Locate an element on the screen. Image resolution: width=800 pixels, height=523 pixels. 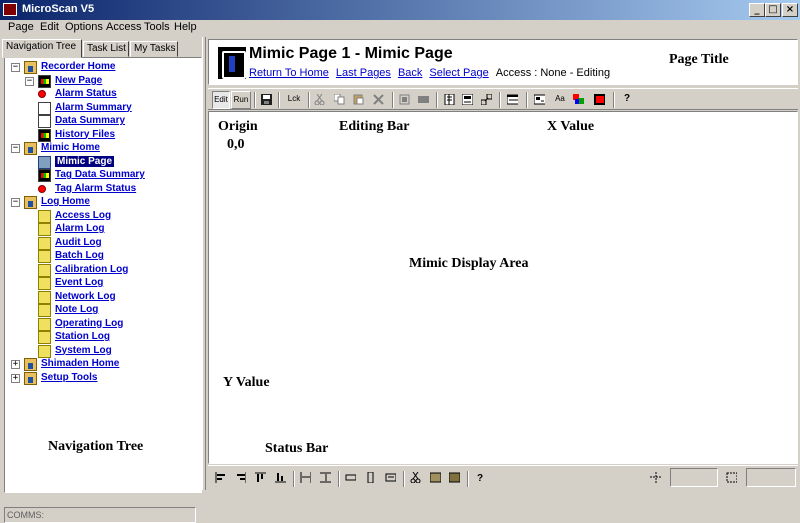
tree-item: Access Log is located at coordinates (103, 216).